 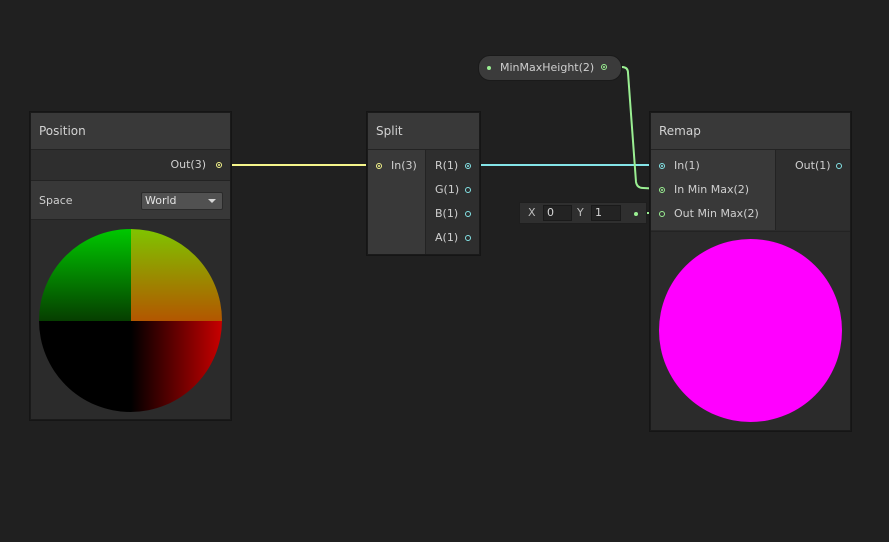 What do you see at coordinates (468, 190) in the screenshot?
I see `split-out-g-port-icon` at bounding box center [468, 190].